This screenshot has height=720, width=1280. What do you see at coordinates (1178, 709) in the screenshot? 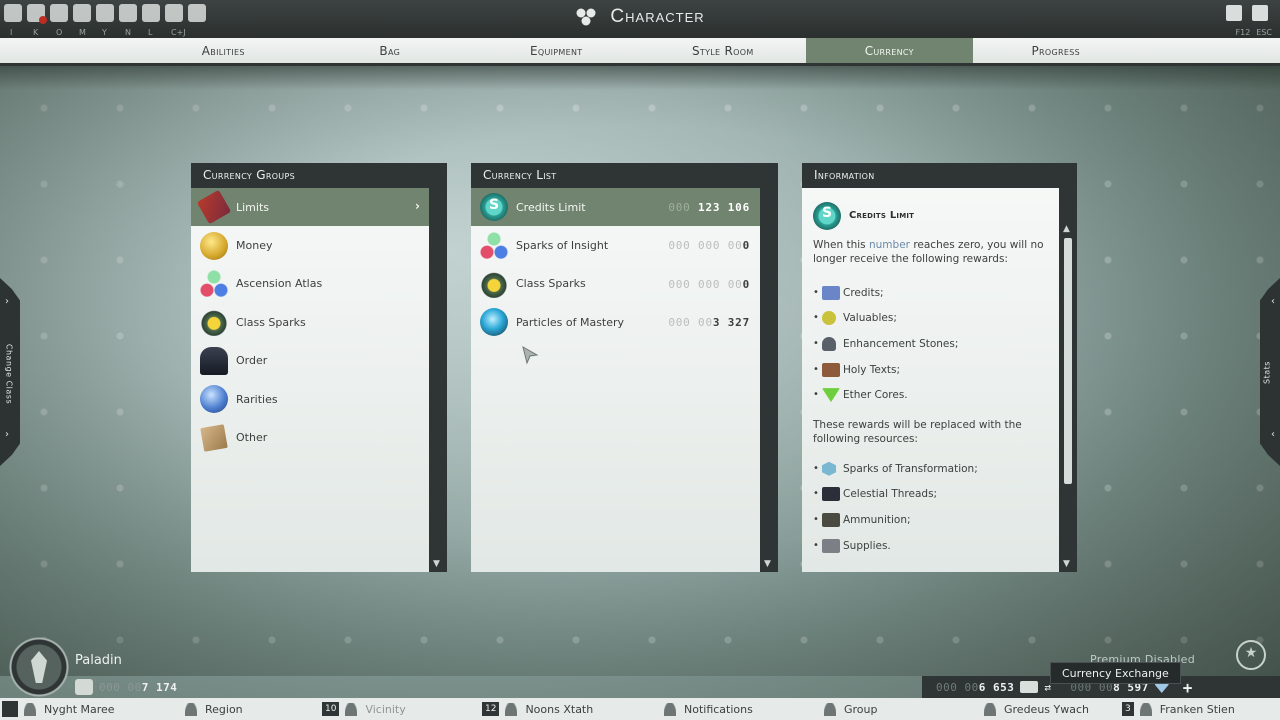
I see `chat-tab-franken-stien: 3 Franken Stien` at bounding box center [1178, 709].